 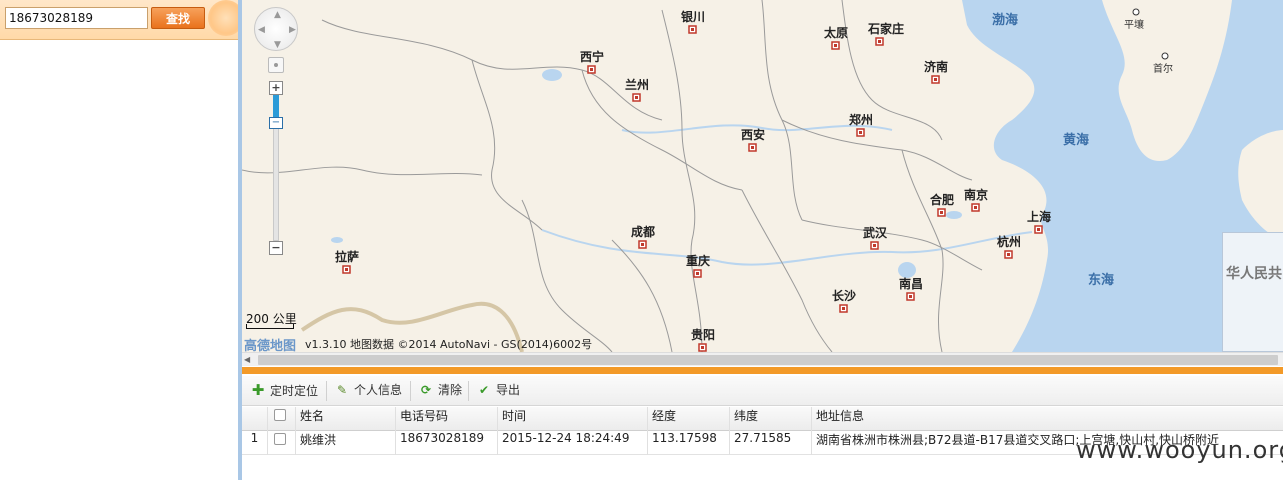 I want to click on city-marker: 石家庄, so click(x=885, y=33).